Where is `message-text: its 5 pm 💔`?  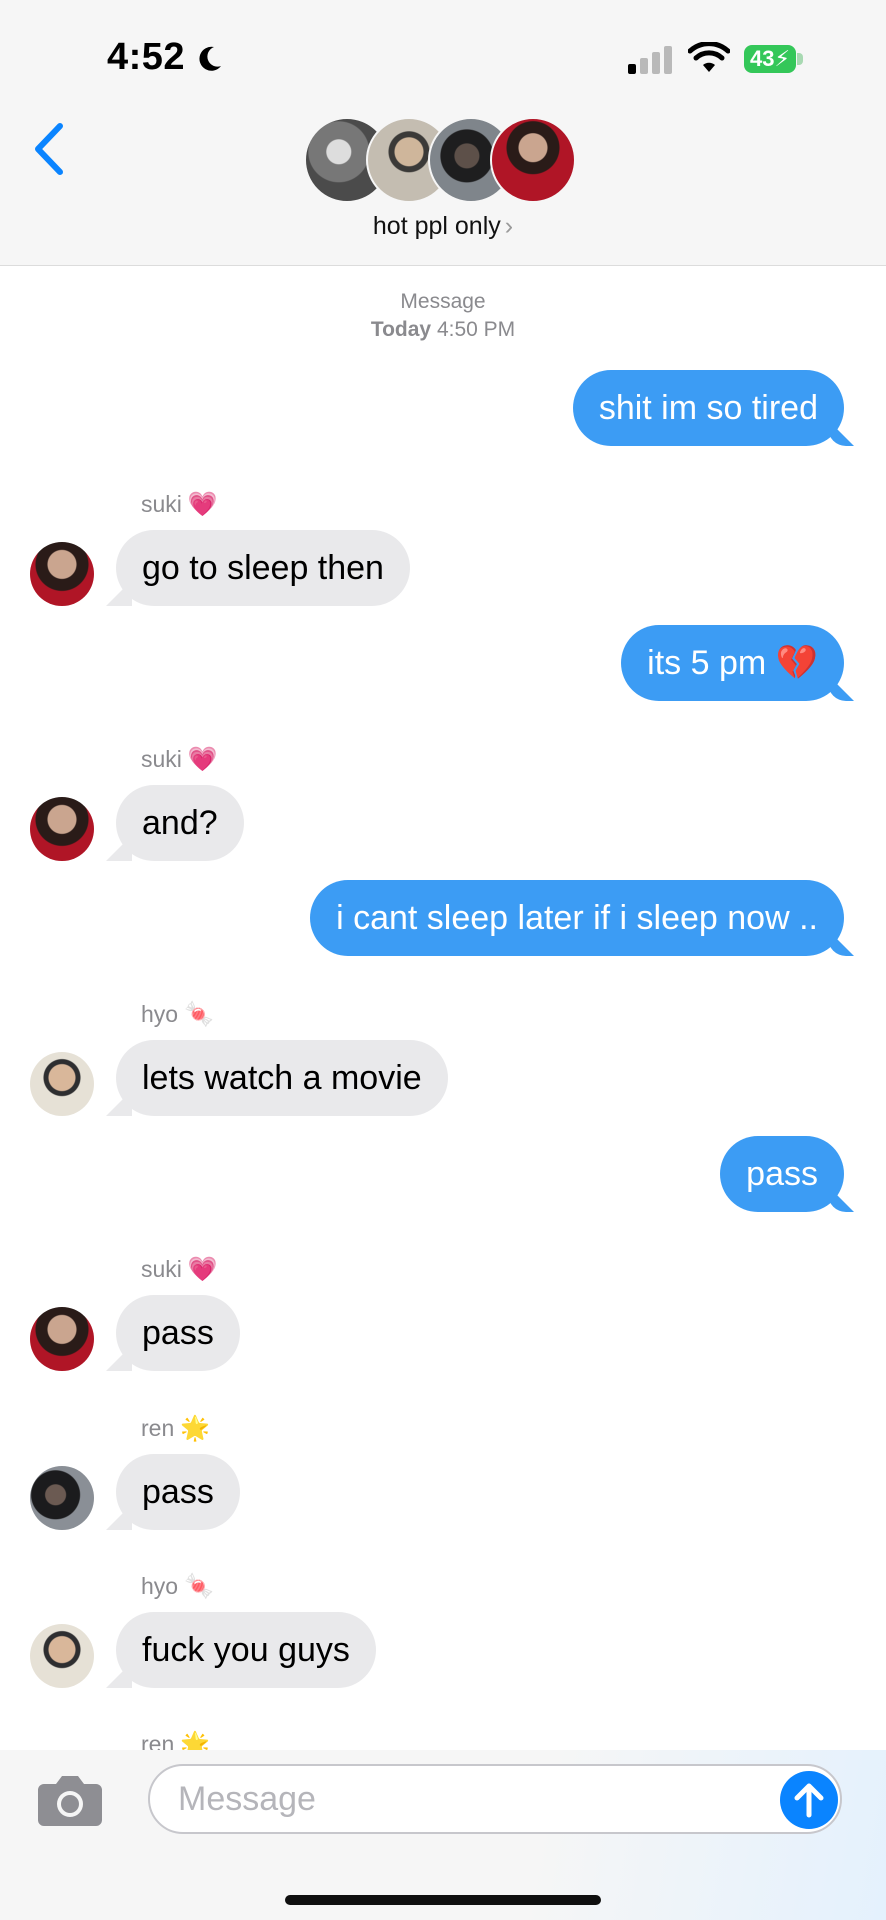 message-text: its 5 pm 💔 is located at coordinates (732, 663).